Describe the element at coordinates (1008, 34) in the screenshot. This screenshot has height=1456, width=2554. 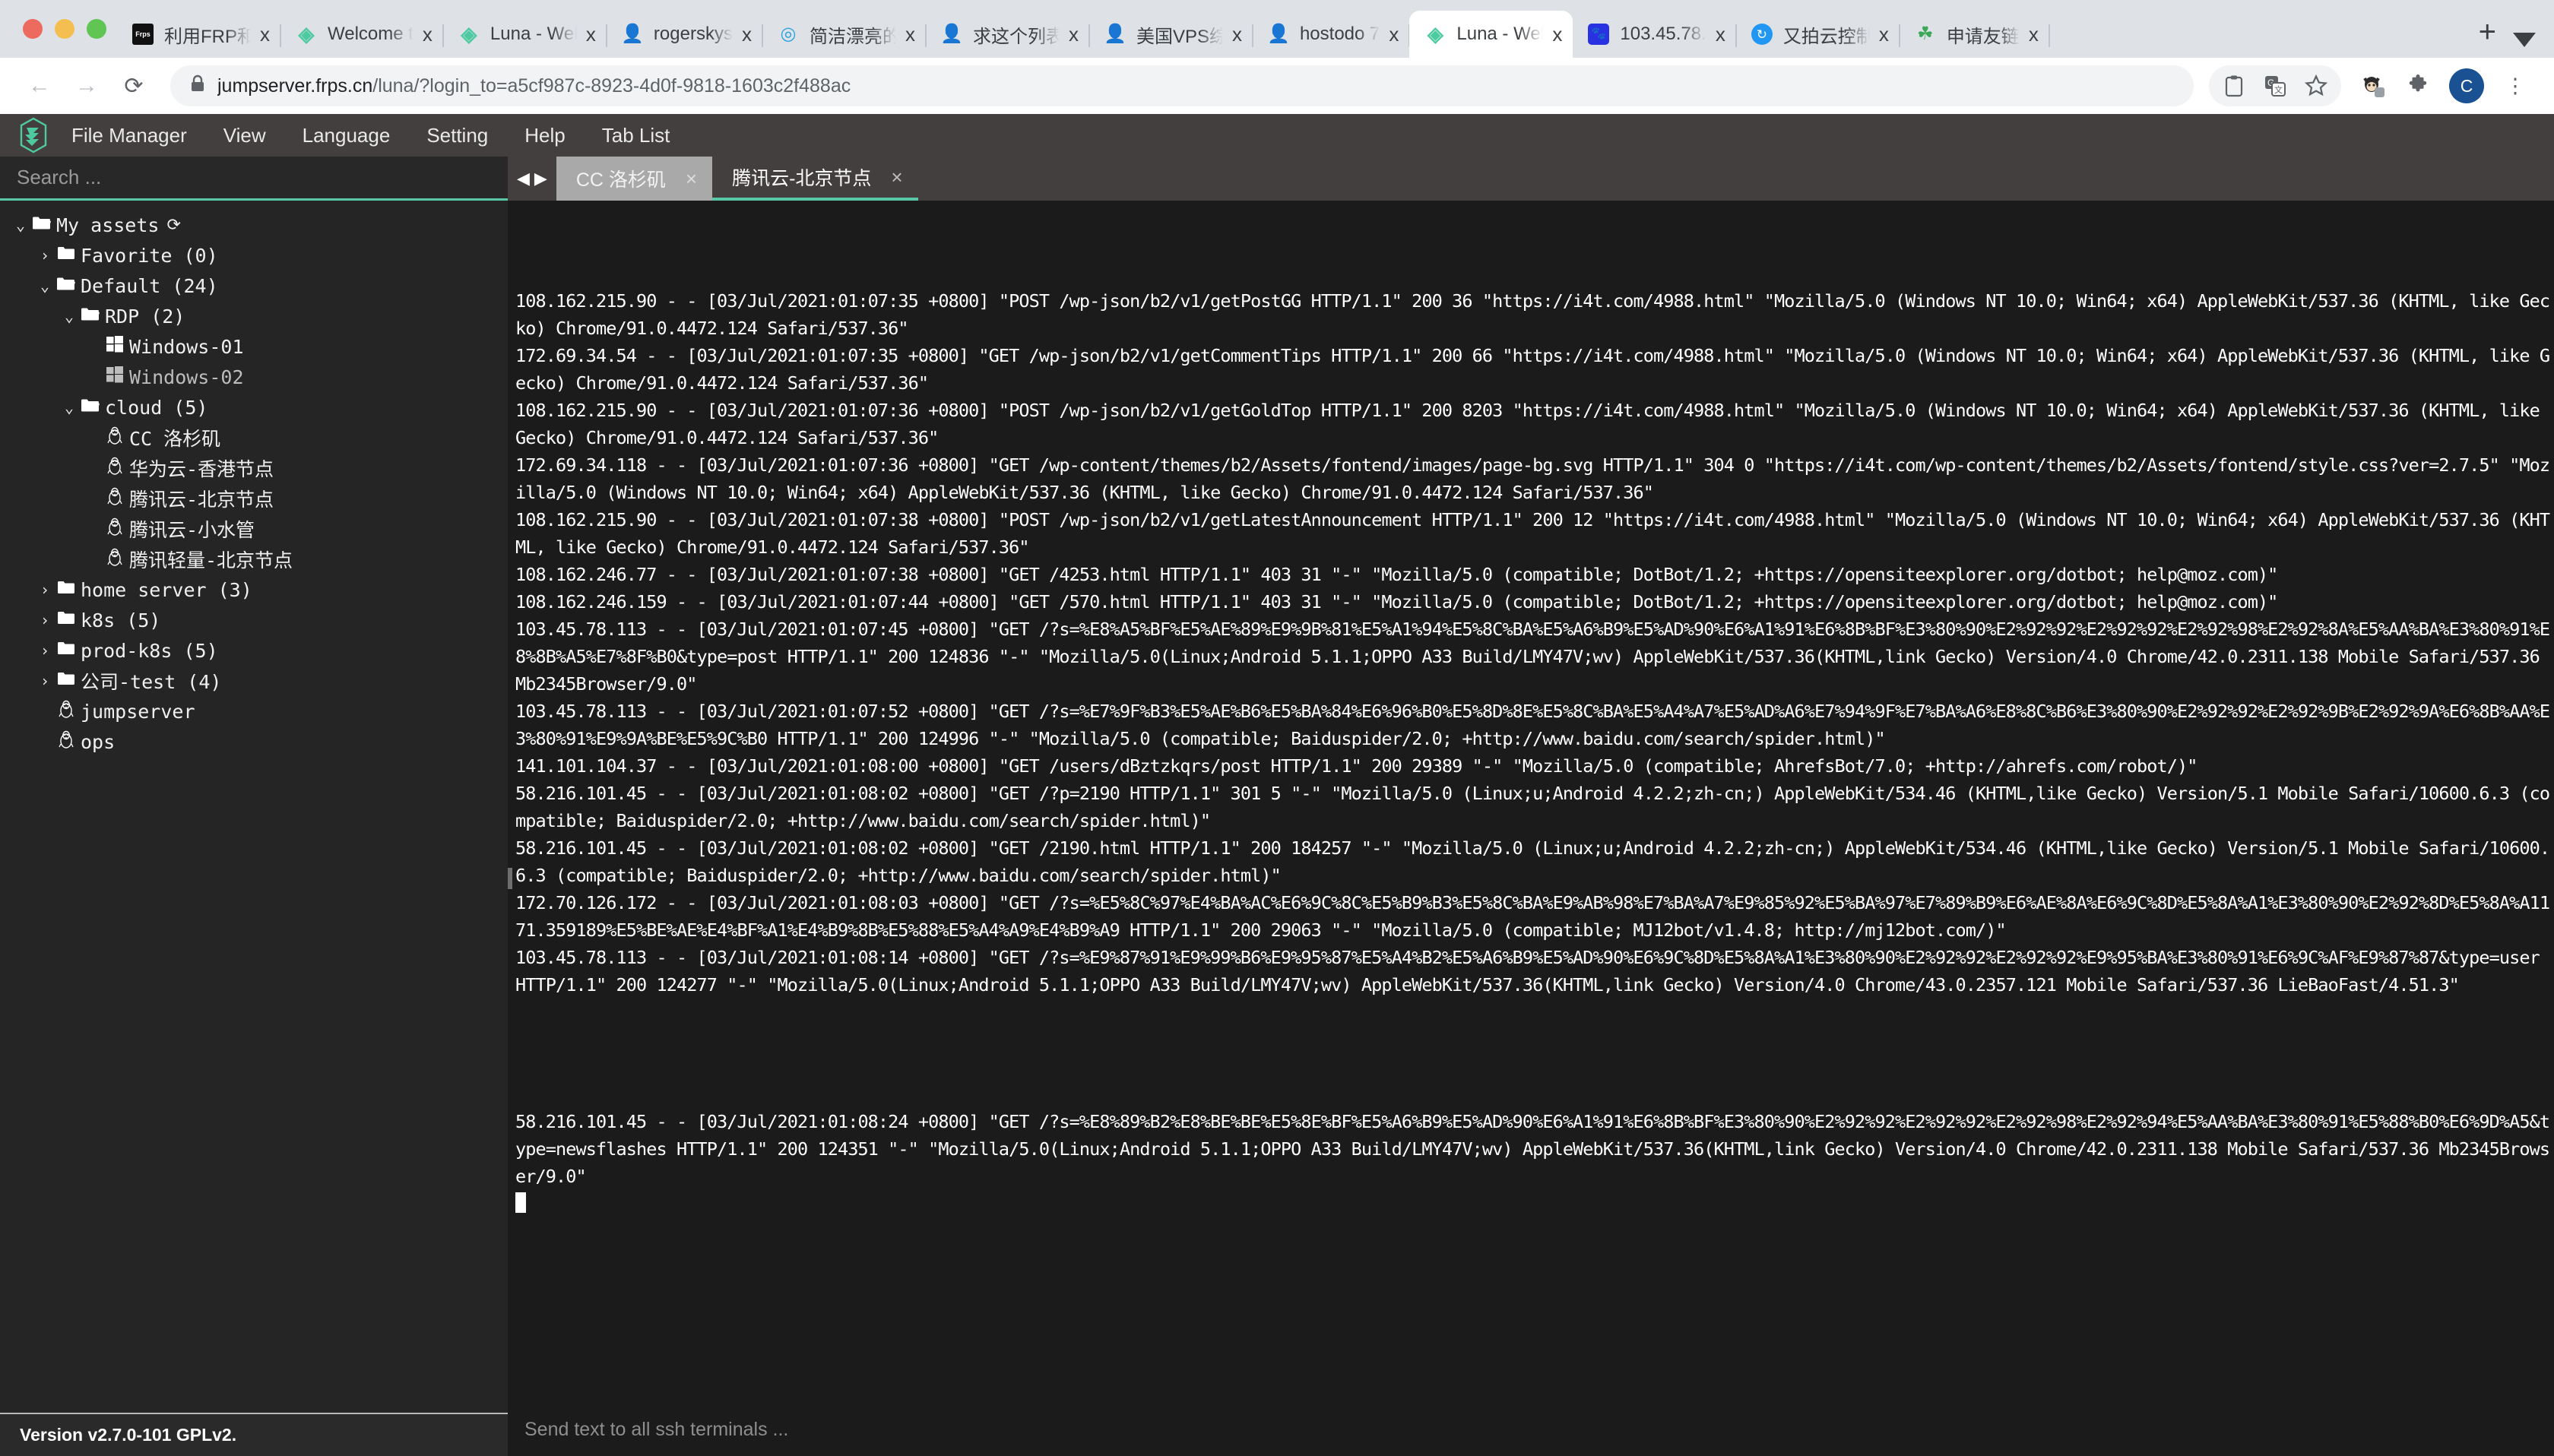
I see `browser-tab: 👤 求这个列表 x` at that location.